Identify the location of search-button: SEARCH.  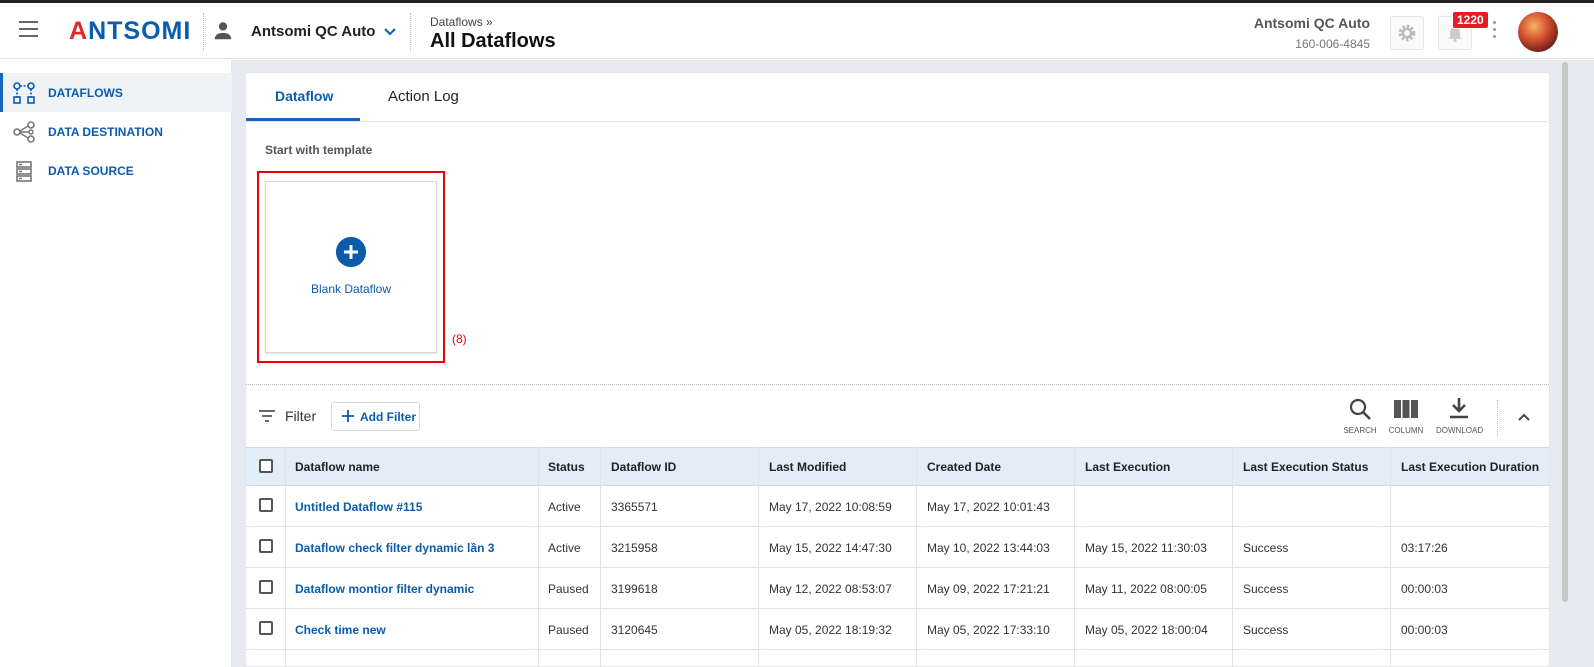
(1360, 416).